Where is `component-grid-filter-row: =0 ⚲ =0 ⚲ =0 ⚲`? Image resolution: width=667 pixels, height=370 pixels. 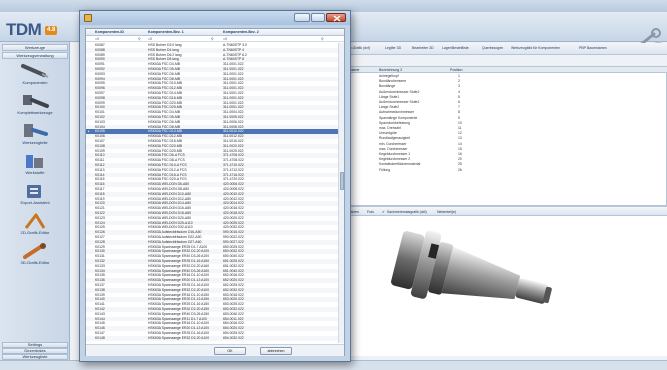
component-grid-filter-row: =0 ⚲ =0 ⚲ =0 ⚲ is located at coordinates (215, 39).